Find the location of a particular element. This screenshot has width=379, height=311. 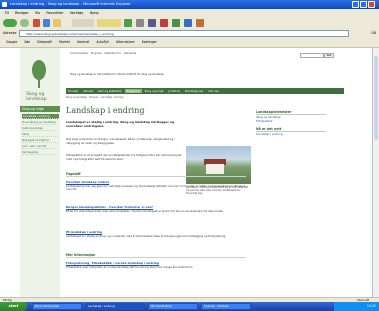

mail-icon is located at coordinates (140, 23).